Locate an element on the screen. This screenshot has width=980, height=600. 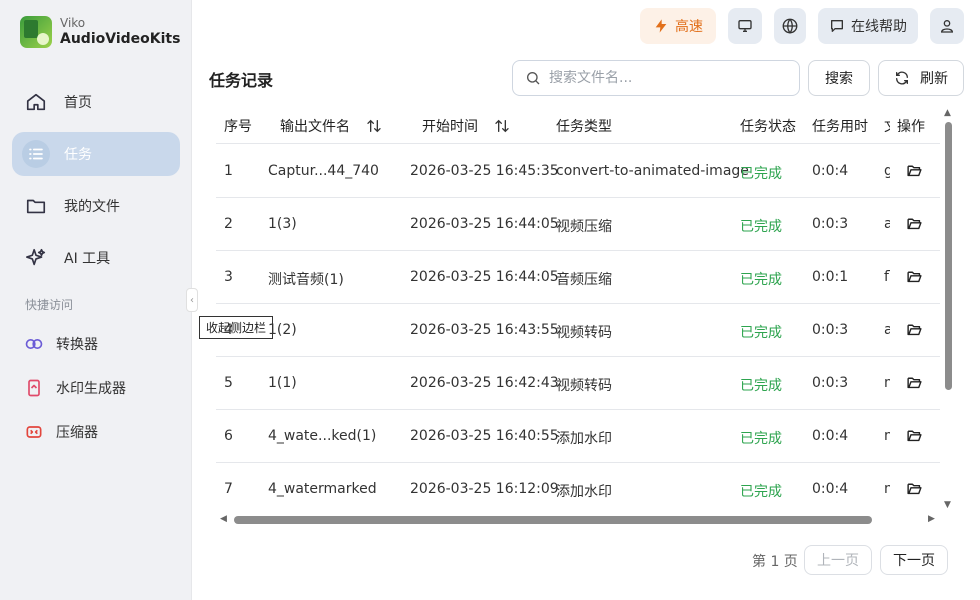
col-header-actions: 操作 is located at coordinates (911, 127).